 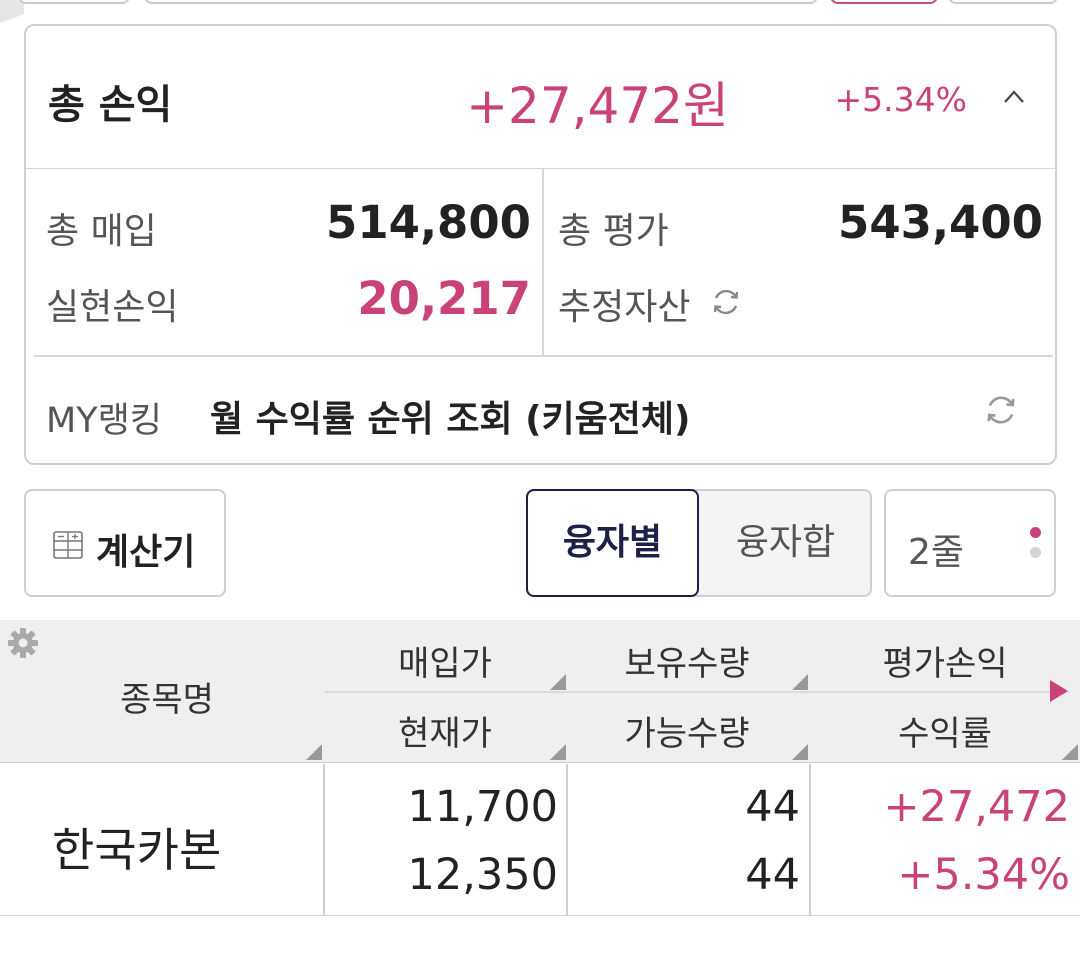 What do you see at coordinates (940, 222) in the screenshot?
I see `total-eval-value: 543,400` at bounding box center [940, 222].